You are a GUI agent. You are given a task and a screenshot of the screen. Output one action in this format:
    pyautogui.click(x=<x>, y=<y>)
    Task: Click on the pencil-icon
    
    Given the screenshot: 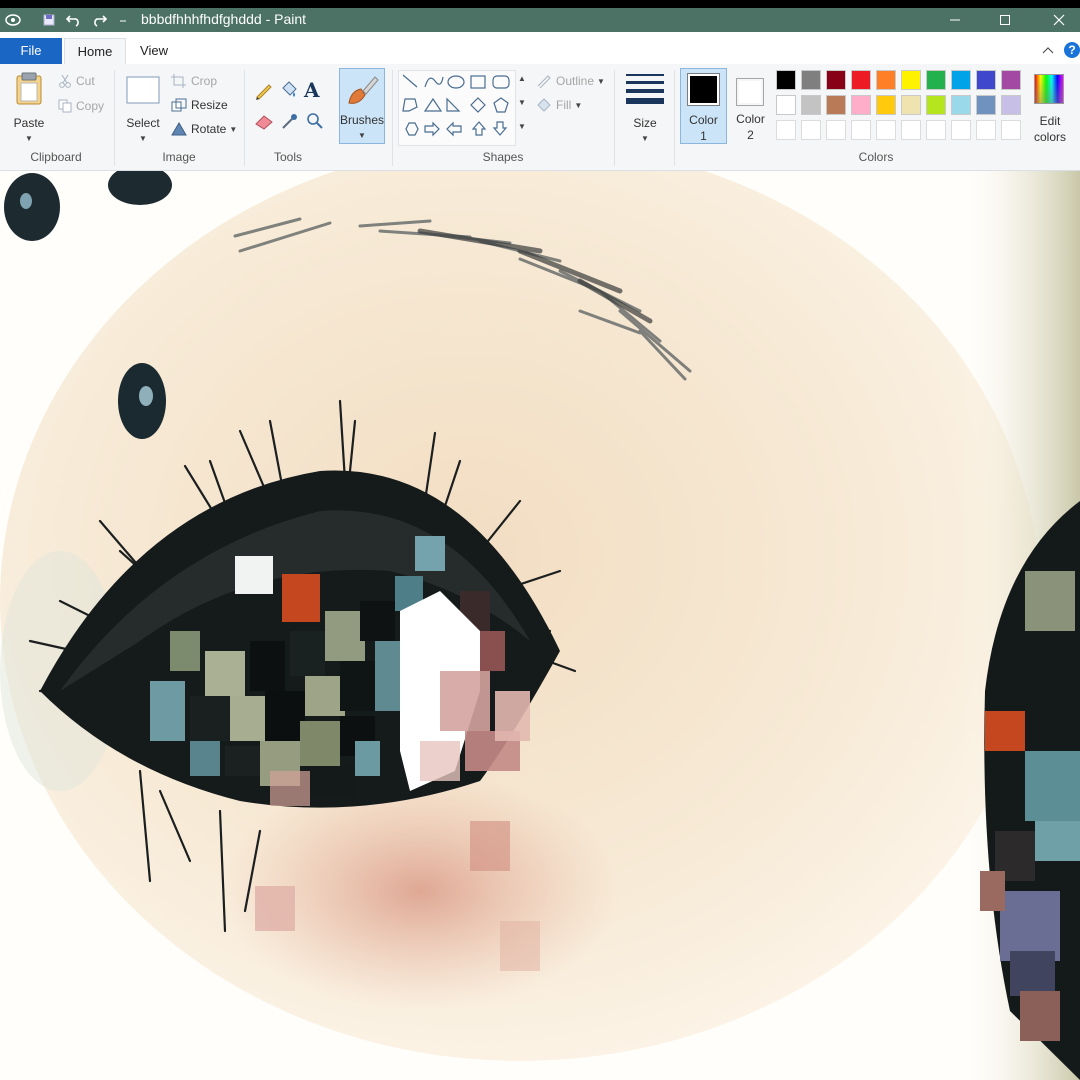 What is the action you would take?
    pyautogui.click(x=264, y=92)
    